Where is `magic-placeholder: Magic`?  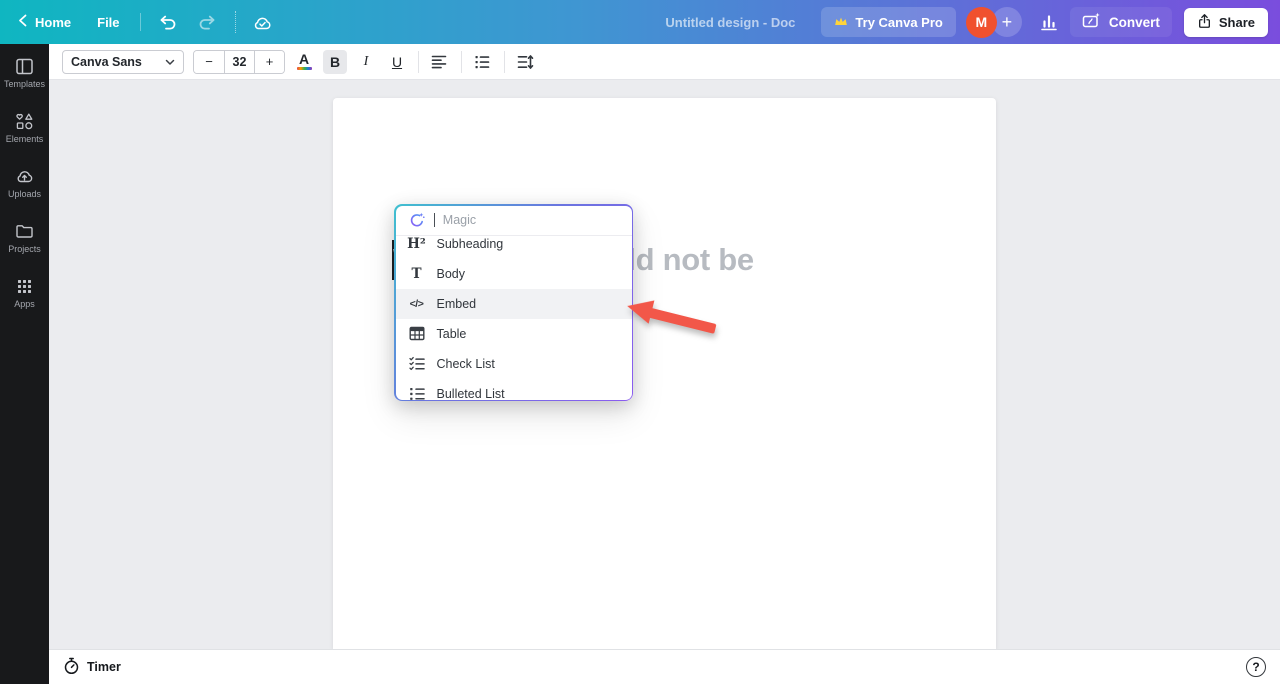
magic-placeholder: Magic is located at coordinates (459, 220).